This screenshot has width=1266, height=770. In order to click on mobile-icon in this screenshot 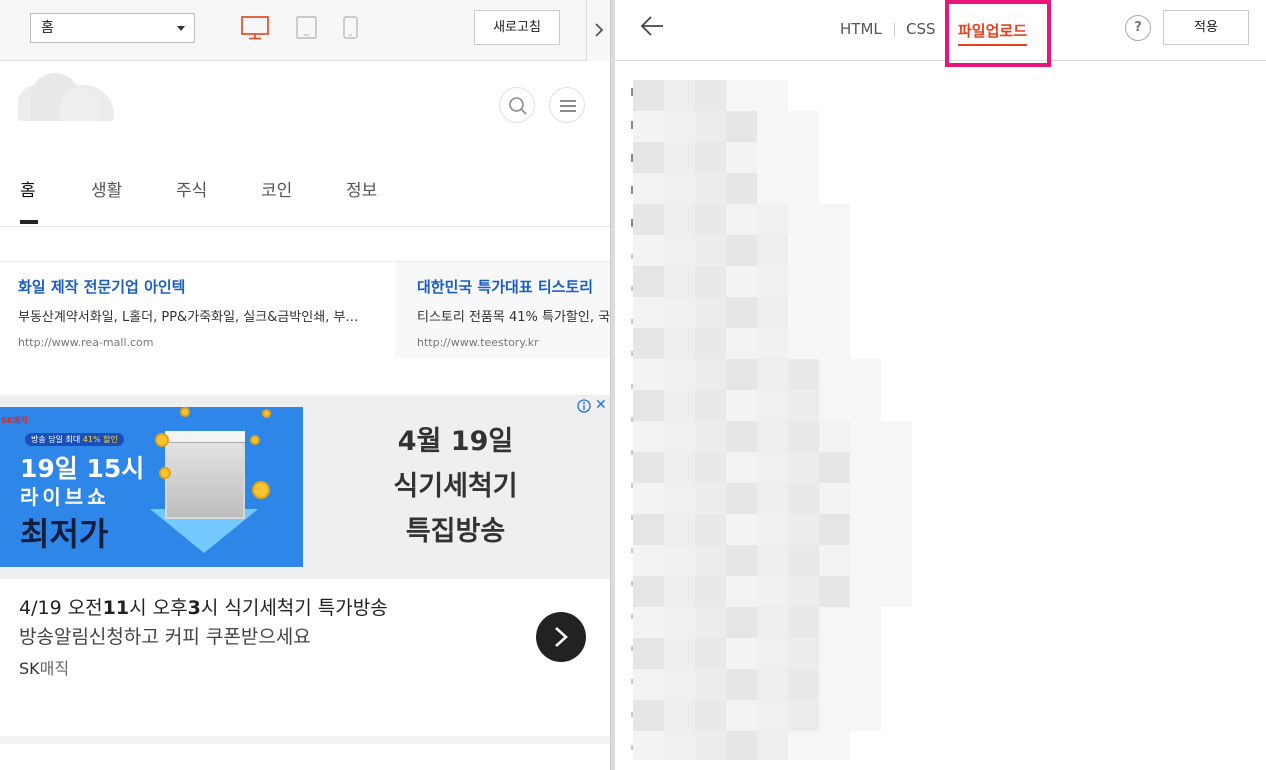, I will do `click(350, 27)`.